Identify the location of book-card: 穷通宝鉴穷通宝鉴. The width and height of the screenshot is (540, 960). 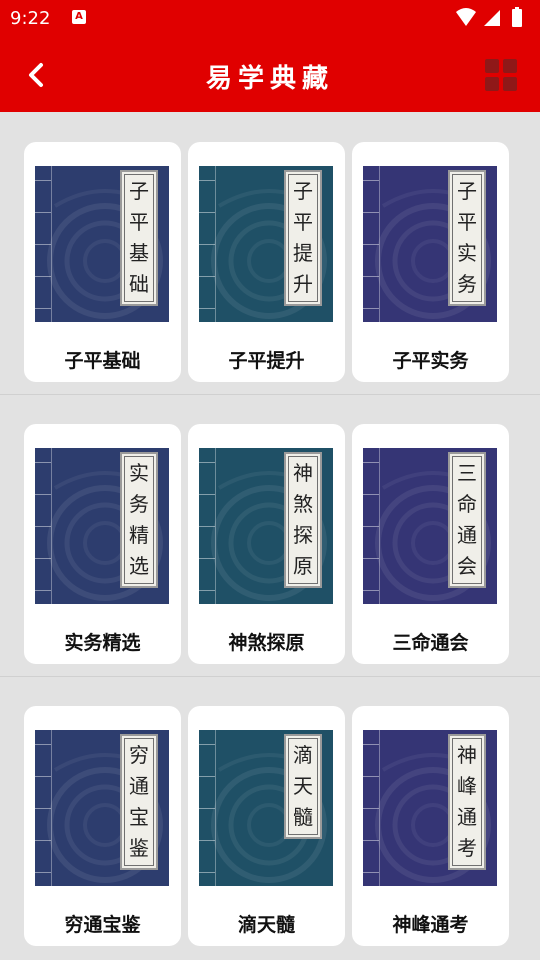
(102, 826).